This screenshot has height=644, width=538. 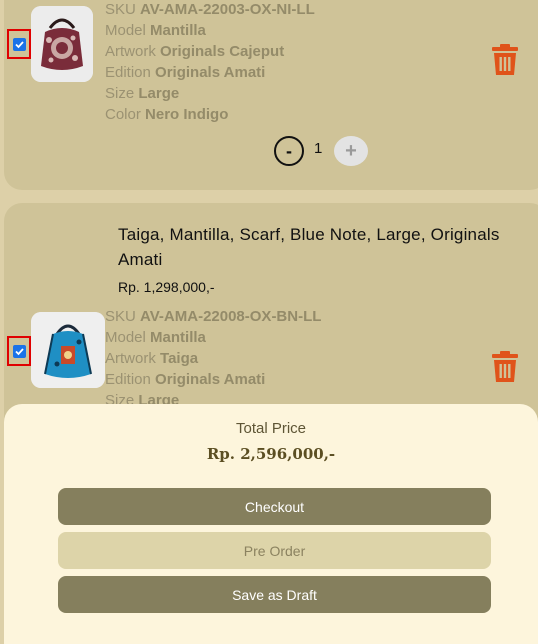 What do you see at coordinates (318, 148) in the screenshot?
I see `quantity-value: 1` at bounding box center [318, 148].